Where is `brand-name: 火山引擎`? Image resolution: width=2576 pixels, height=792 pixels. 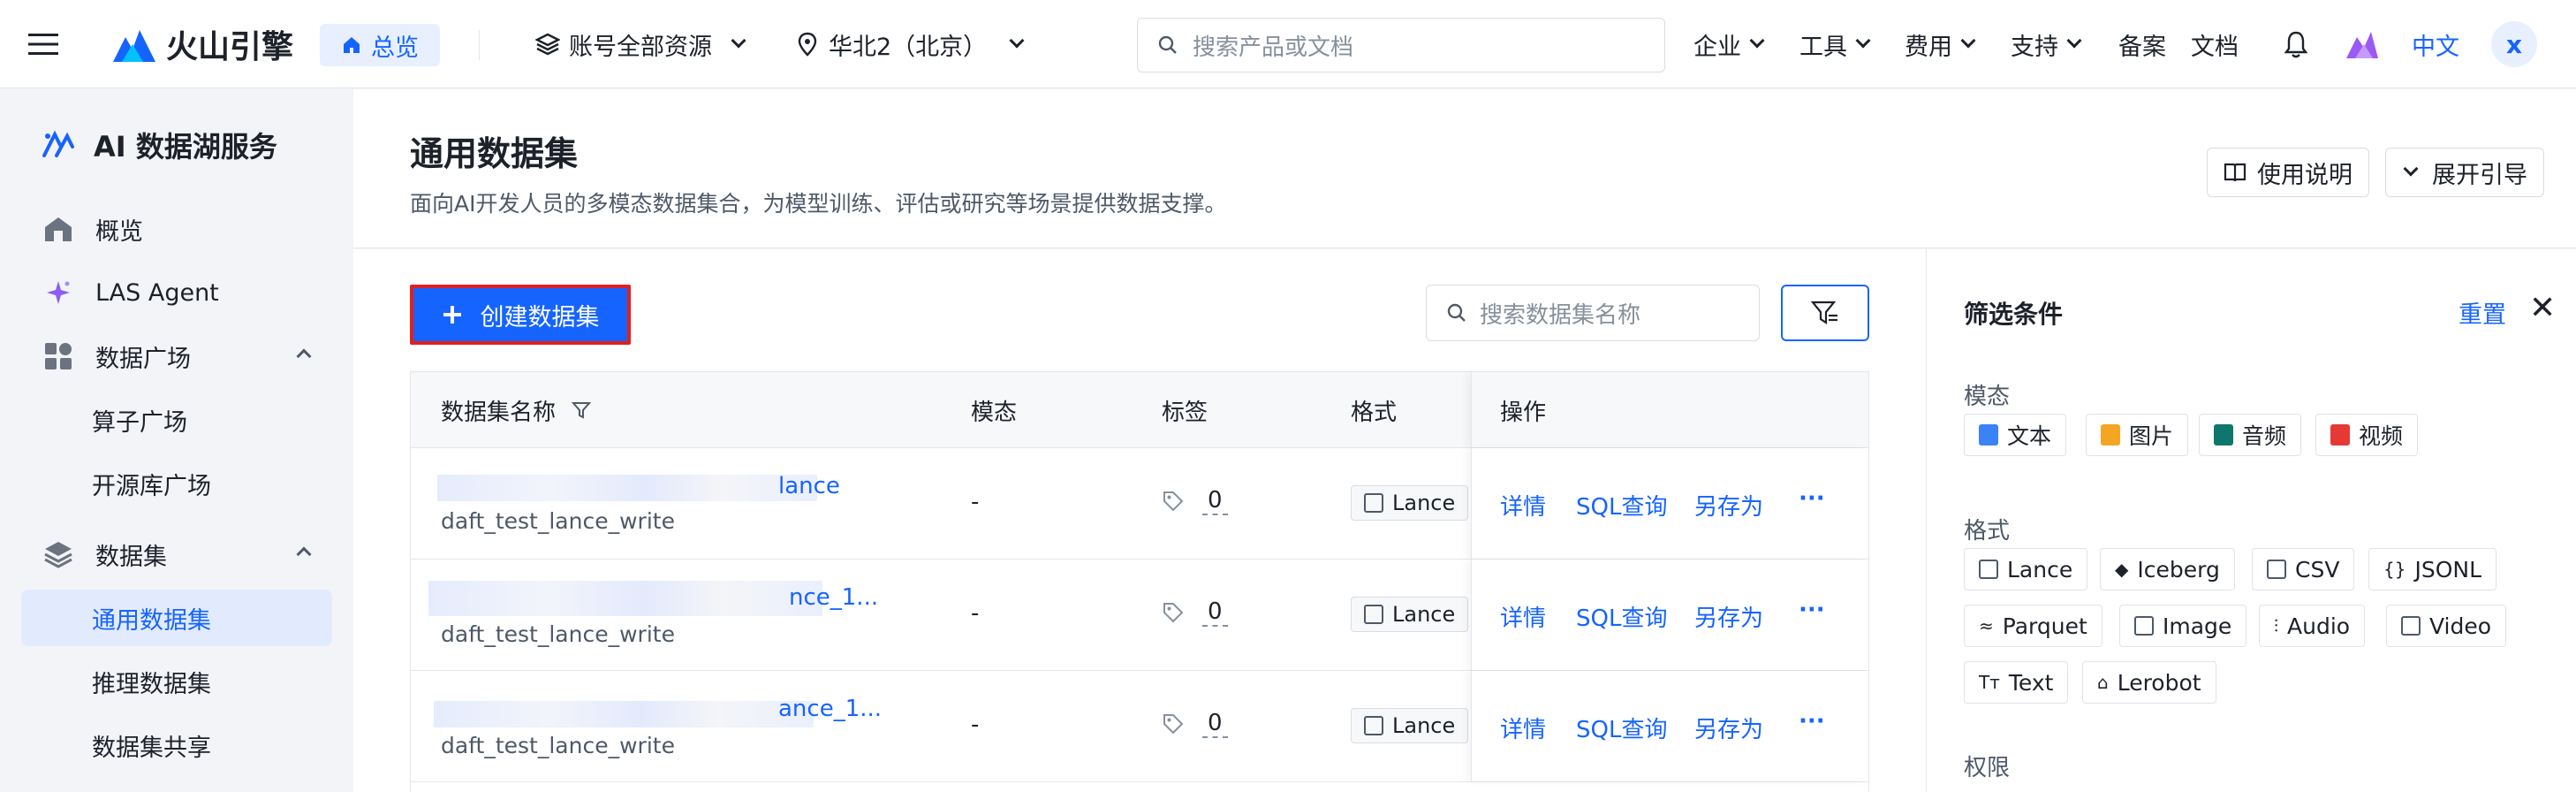 brand-name: 火山引擎 is located at coordinates (230, 47).